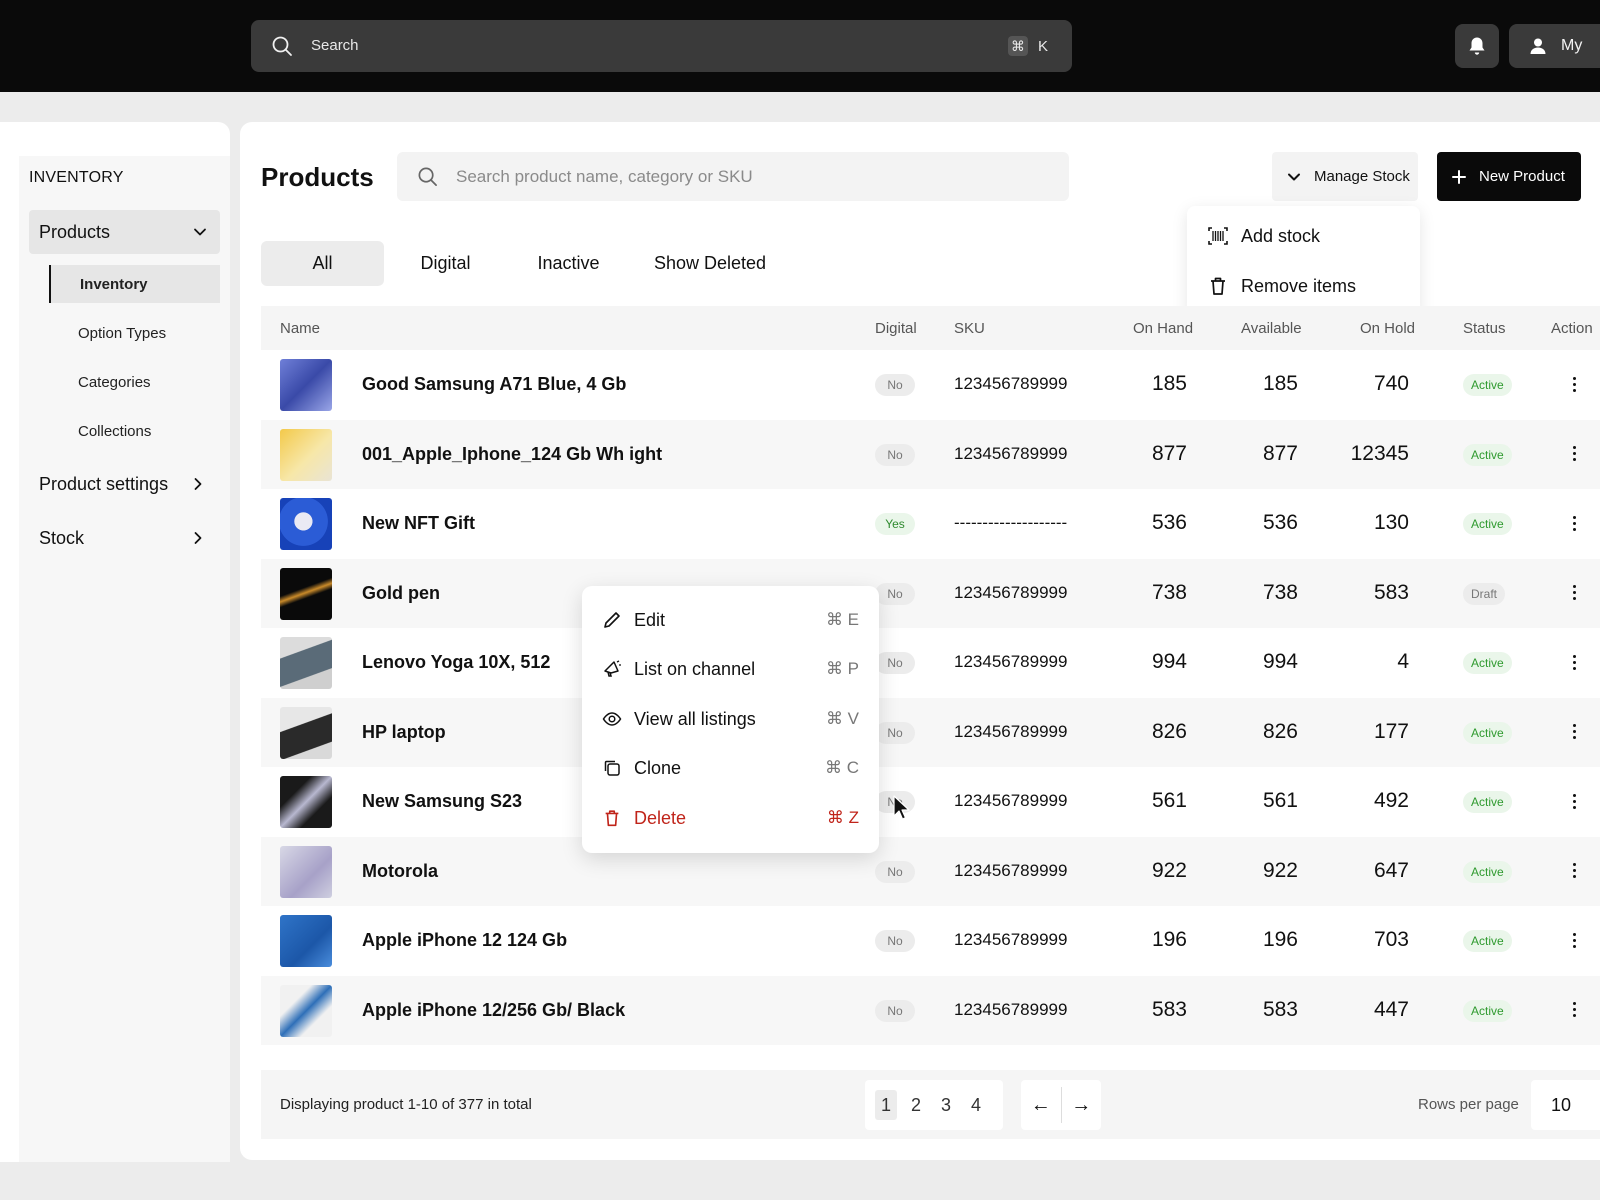  What do you see at coordinates (901, 807) in the screenshot?
I see `mouse-cursor-icon` at bounding box center [901, 807].